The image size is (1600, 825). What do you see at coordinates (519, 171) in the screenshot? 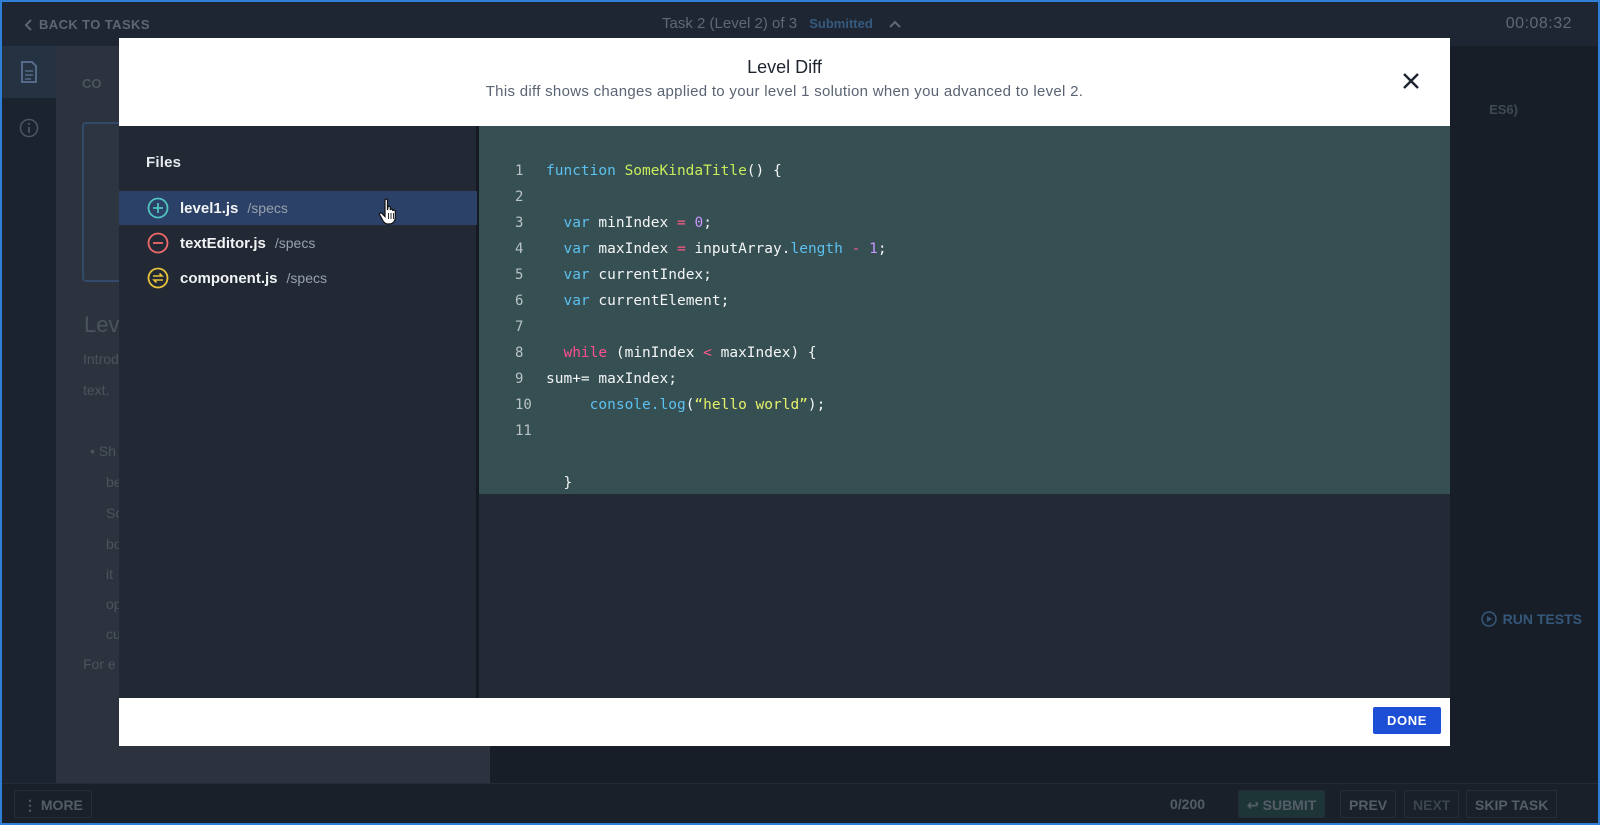
I see `line-number: 1` at bounding box center [519, 171].